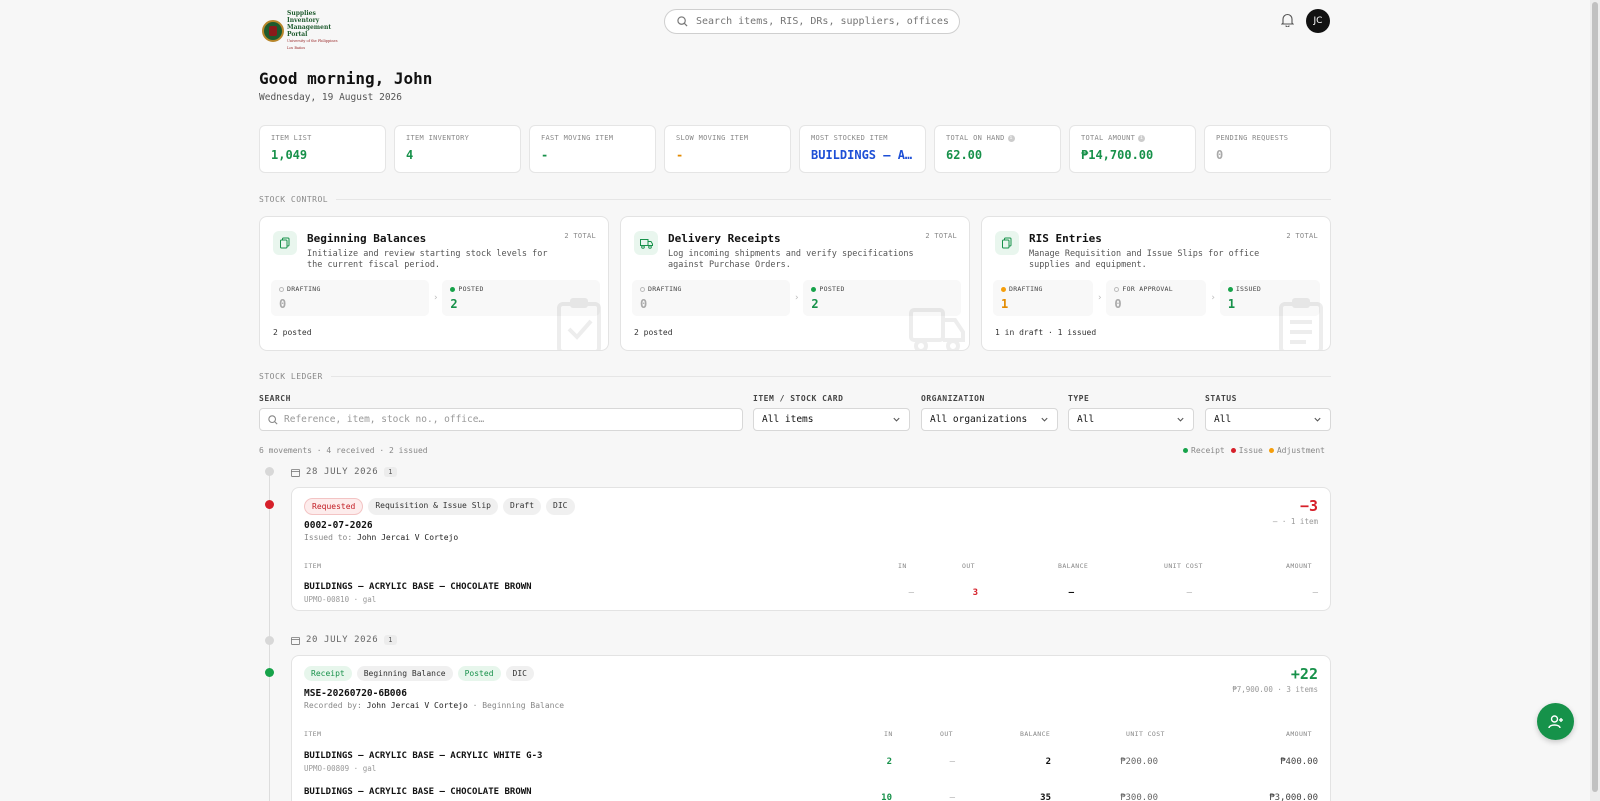  Describe the element at coordinates (340, 599) in the screenshot. I see `table-row-item-stock-no: UPMO-00810 · gal` at that location.